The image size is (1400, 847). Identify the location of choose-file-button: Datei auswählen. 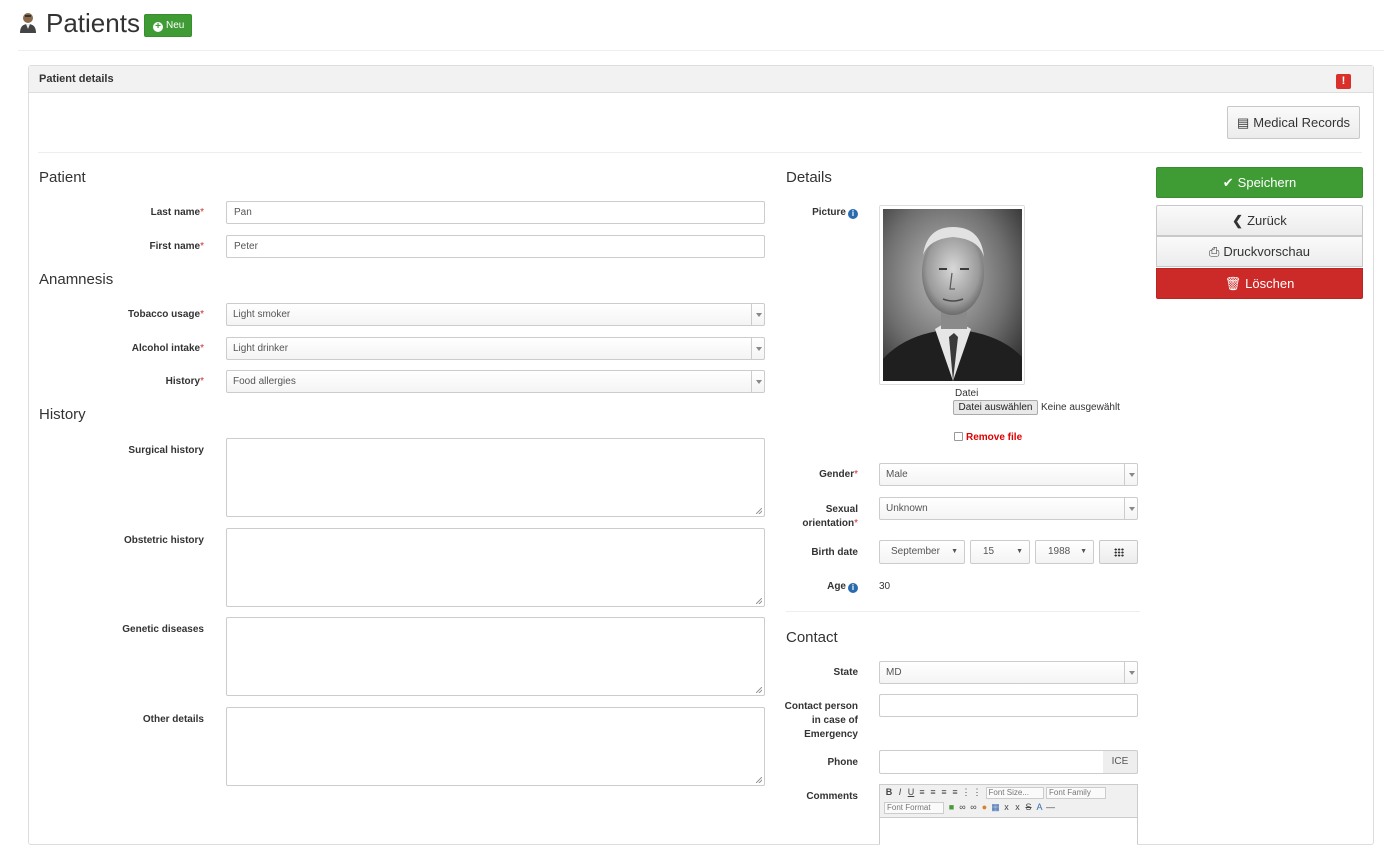
(995, 407).